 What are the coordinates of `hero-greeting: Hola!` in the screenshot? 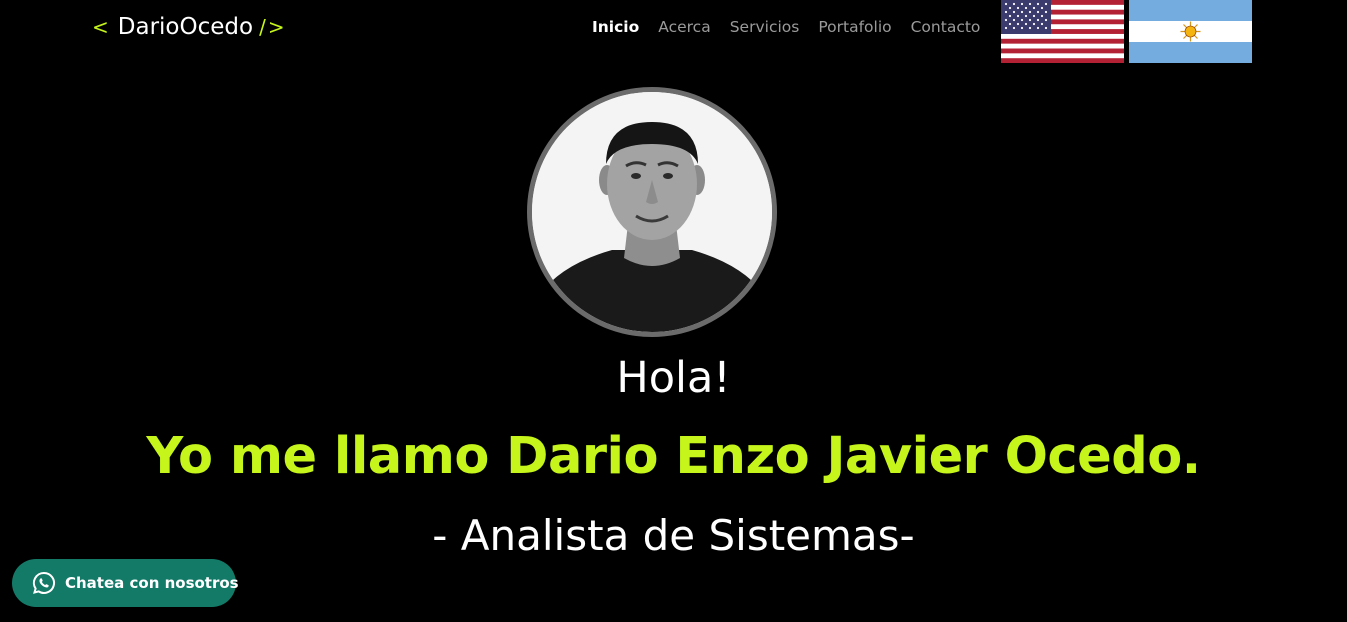 It's located at (673, 378).